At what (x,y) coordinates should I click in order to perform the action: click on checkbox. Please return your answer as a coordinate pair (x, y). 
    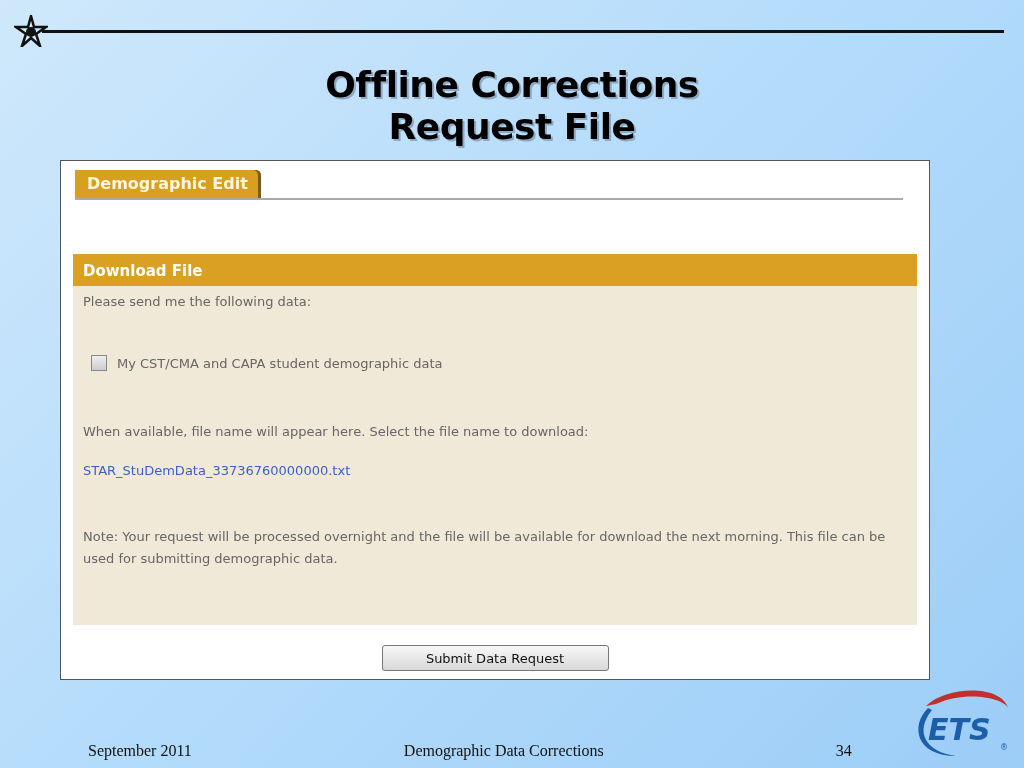
    Looking at the image, I should click on (99, 363).